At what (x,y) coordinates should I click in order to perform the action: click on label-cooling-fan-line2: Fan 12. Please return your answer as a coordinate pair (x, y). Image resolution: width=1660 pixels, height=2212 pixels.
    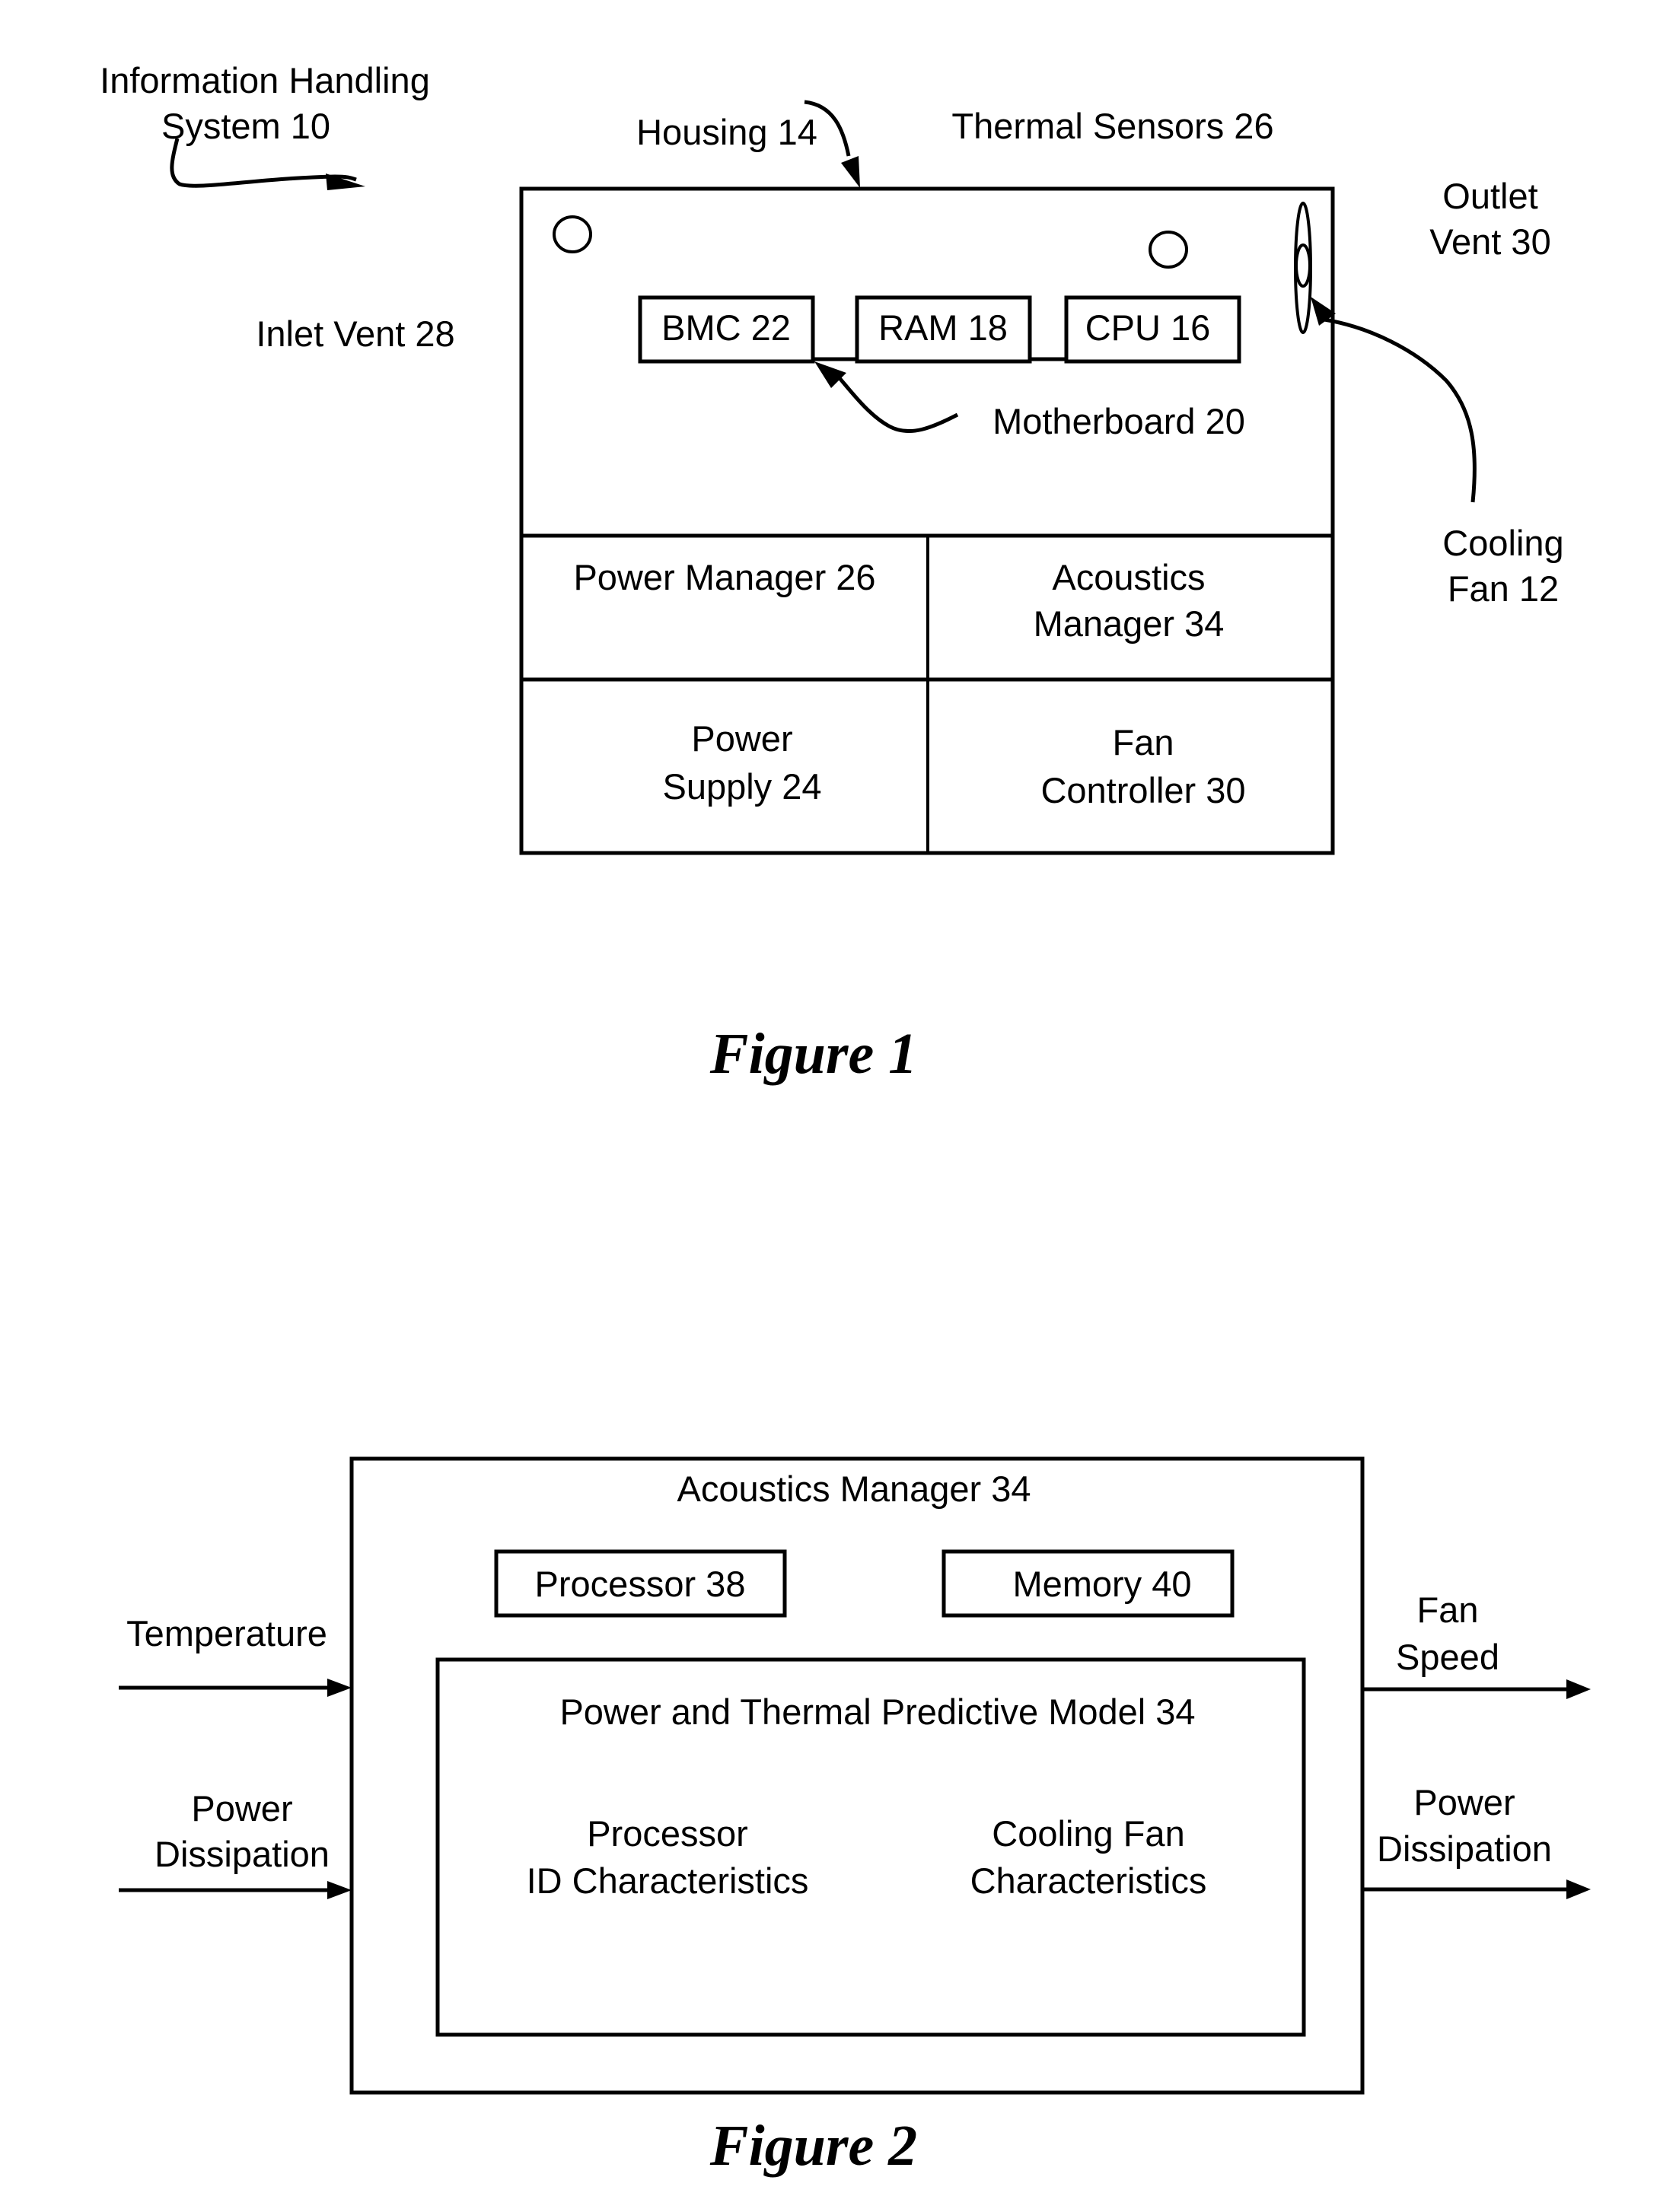
    Looking at the image, I should click on (1504, 588).